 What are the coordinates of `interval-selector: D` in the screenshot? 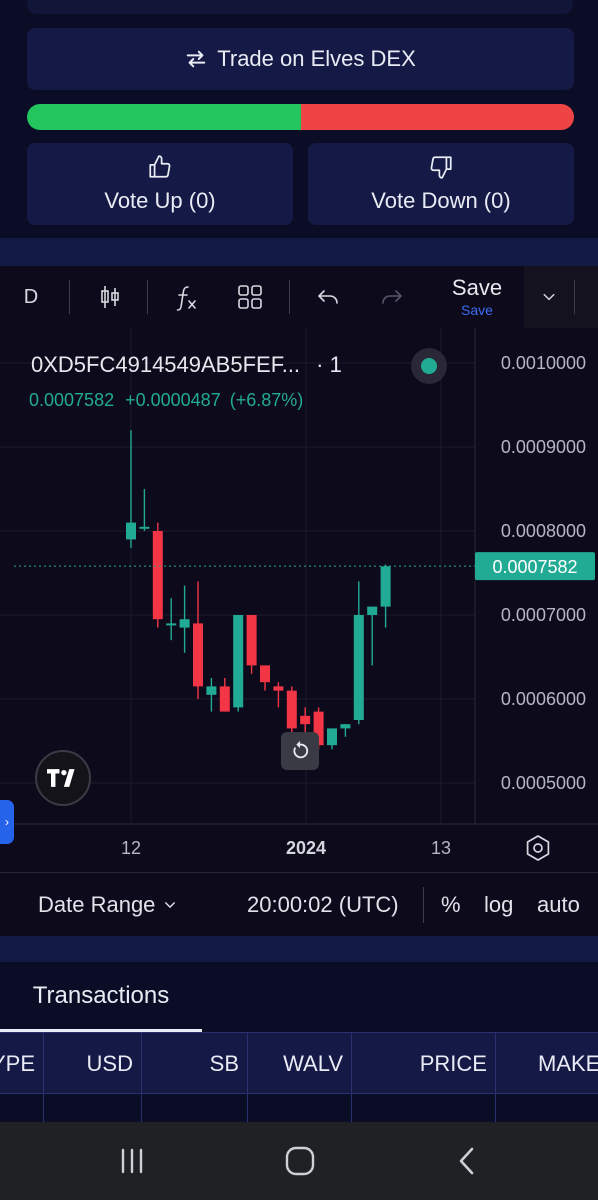 It's located at (31, 297).